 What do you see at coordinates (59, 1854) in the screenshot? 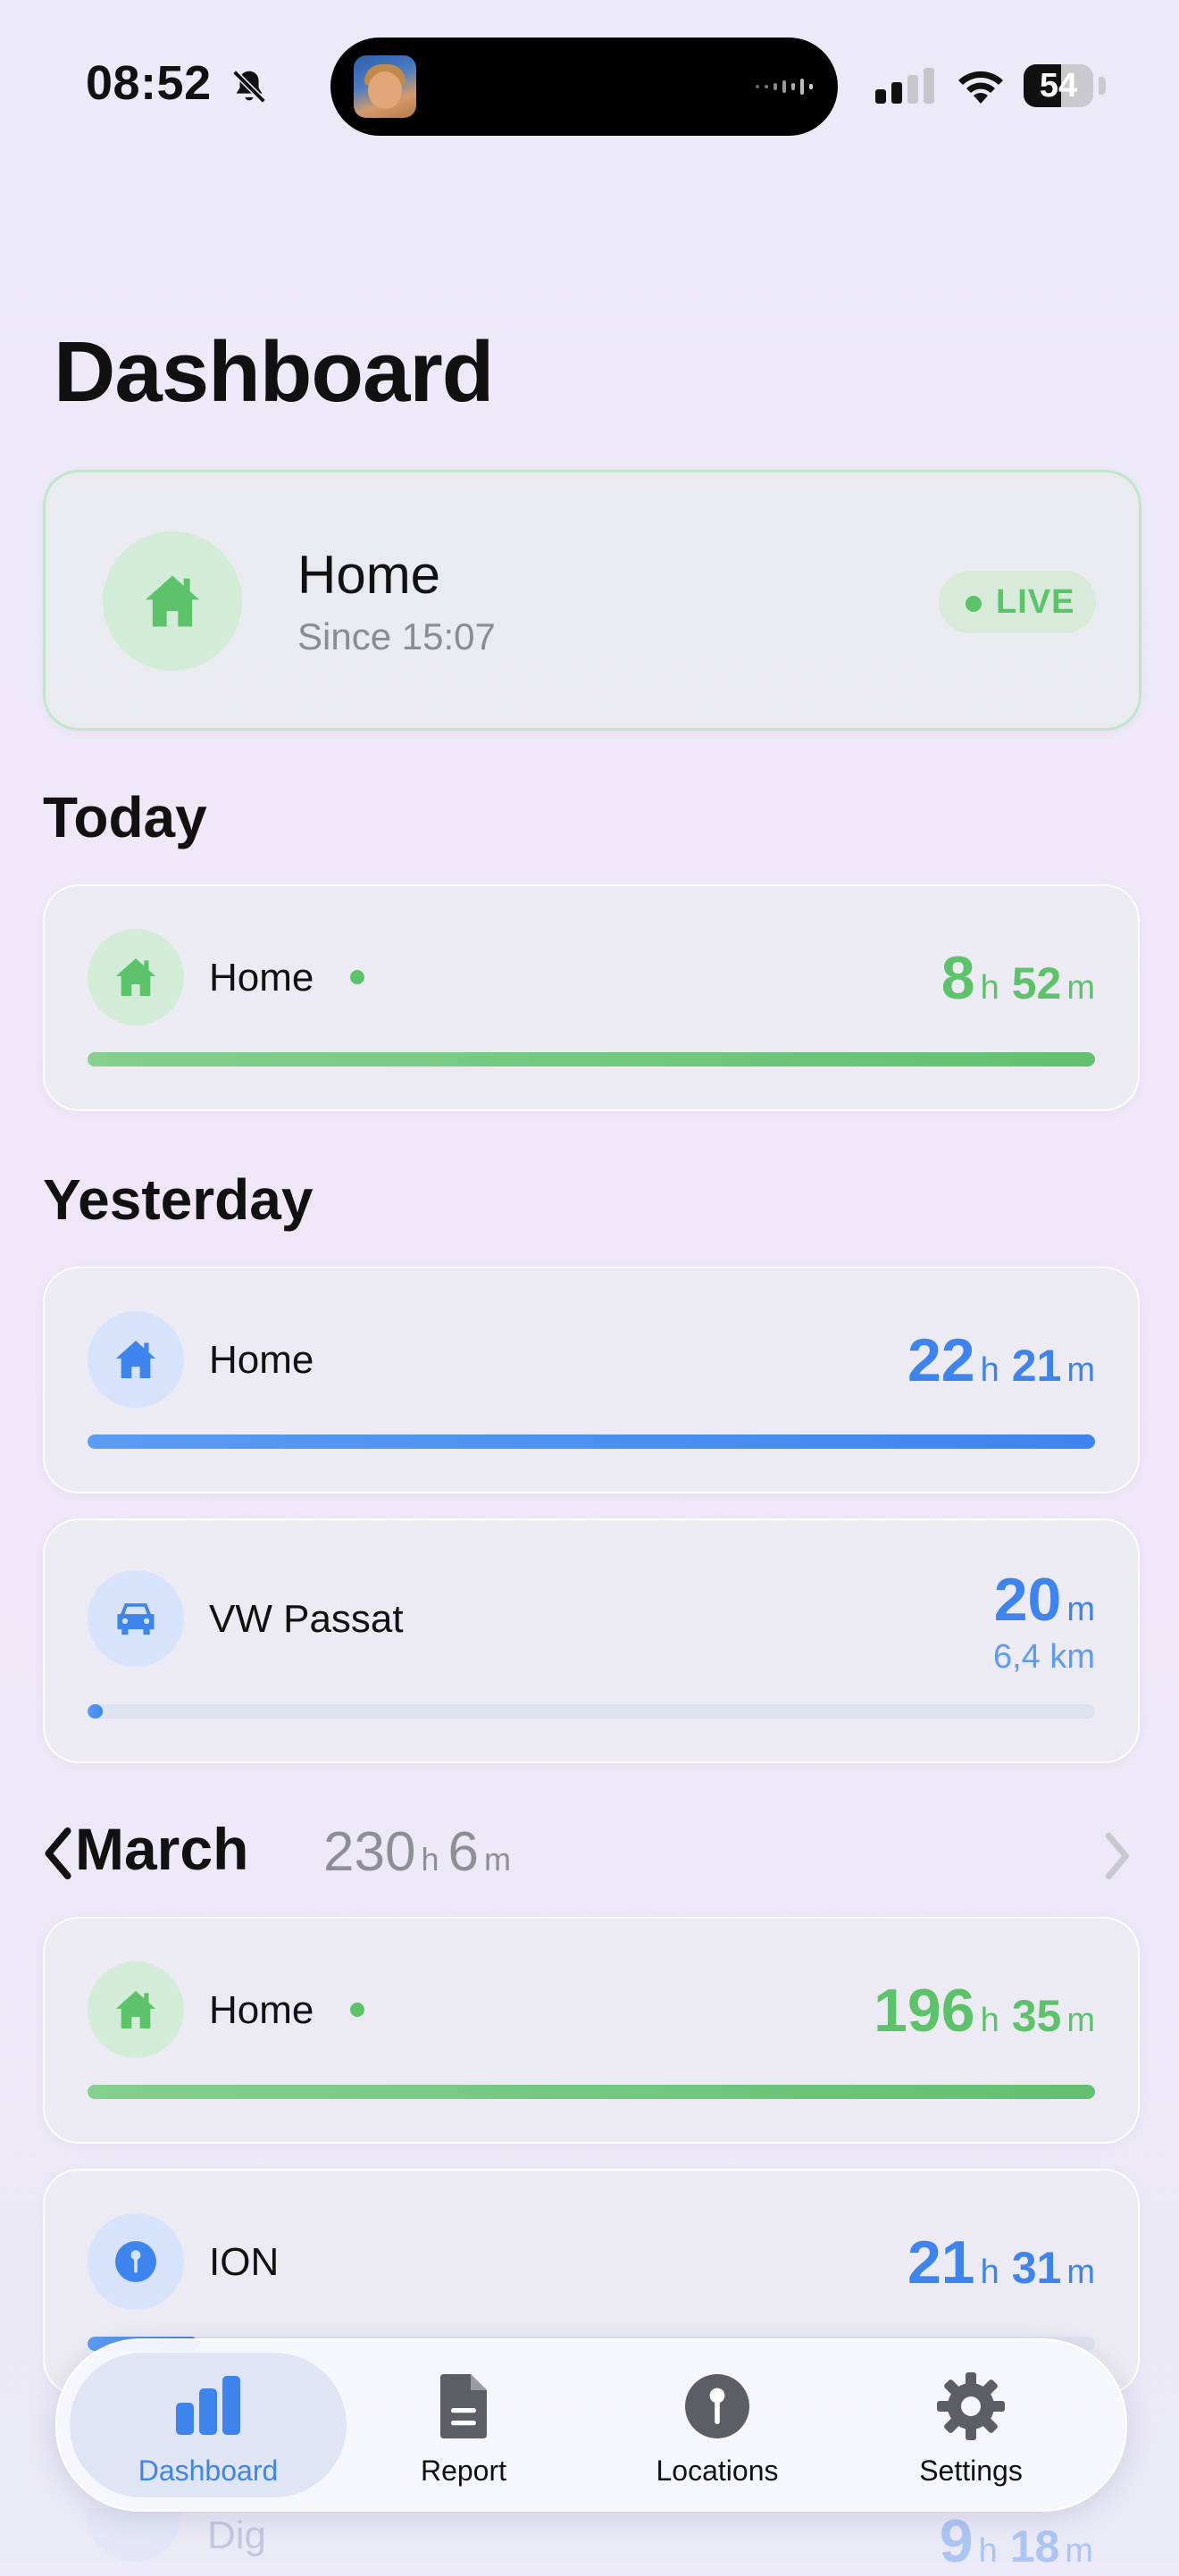
I see `previous-month-chevron-icon` at bounding box center [59, 1854].